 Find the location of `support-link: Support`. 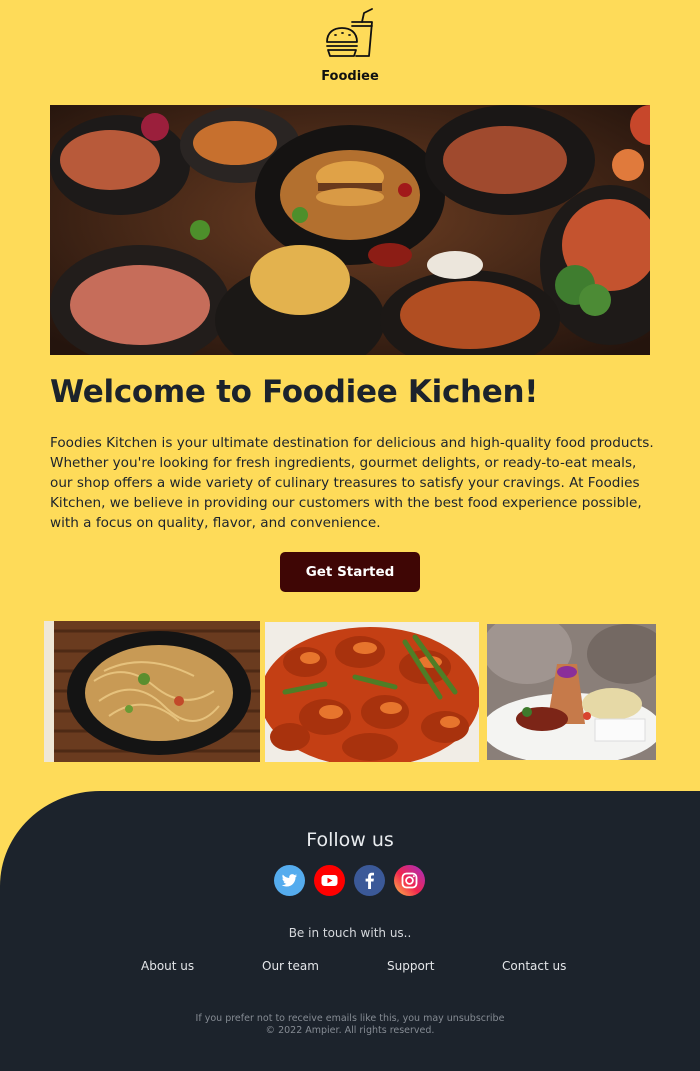

support-link: Support is located at coordinates (410, 966).